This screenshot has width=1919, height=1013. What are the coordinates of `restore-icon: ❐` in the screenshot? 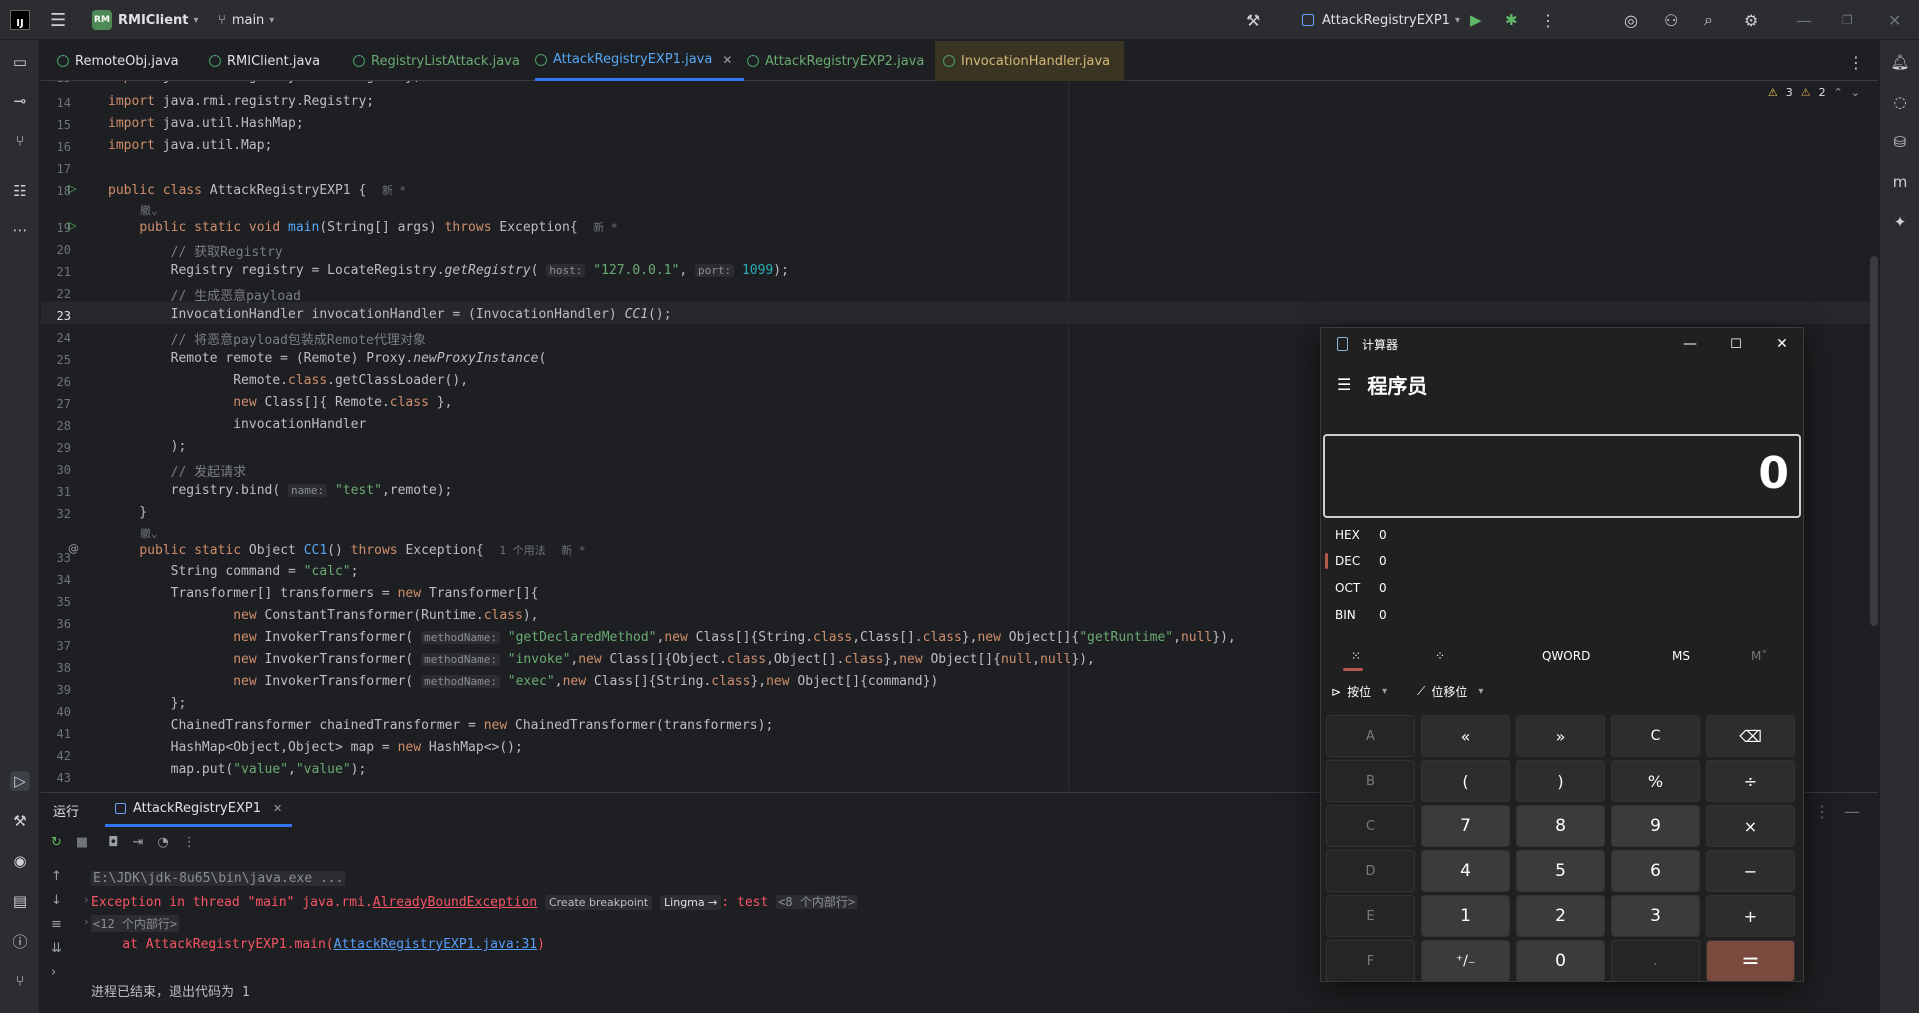 It's located at (1847, 20).